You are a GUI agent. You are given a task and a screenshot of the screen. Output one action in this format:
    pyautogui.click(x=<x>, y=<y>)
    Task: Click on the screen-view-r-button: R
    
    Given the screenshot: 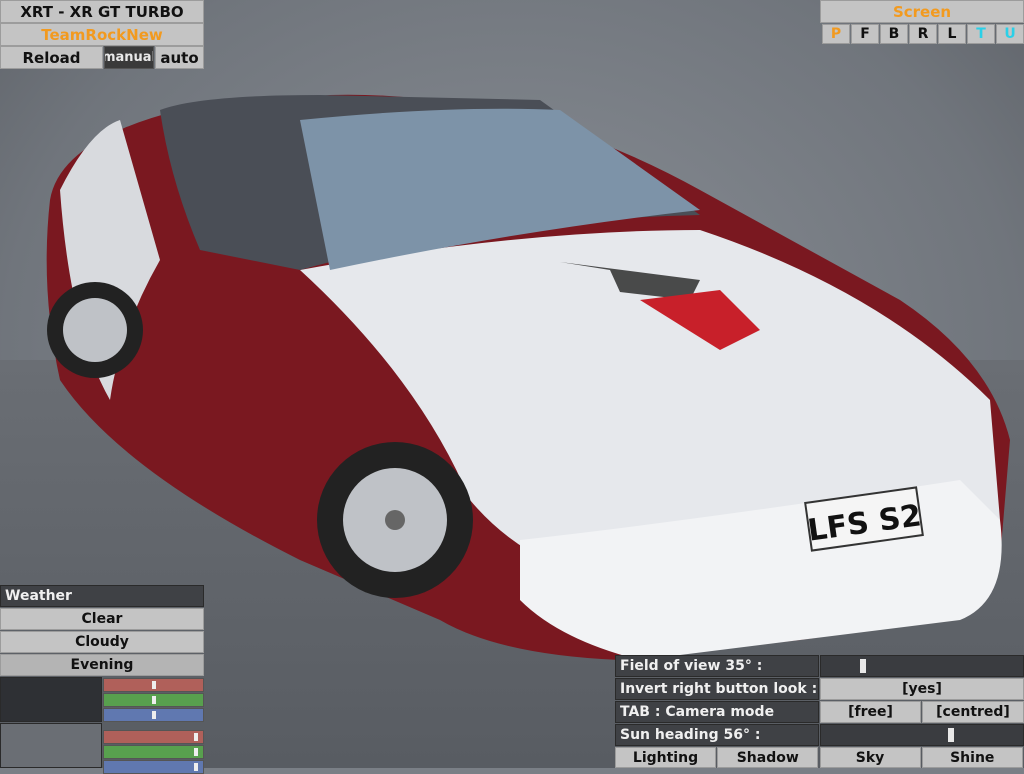 What is the action you would take?
    pyautogui.click(x=923, y=34)
    